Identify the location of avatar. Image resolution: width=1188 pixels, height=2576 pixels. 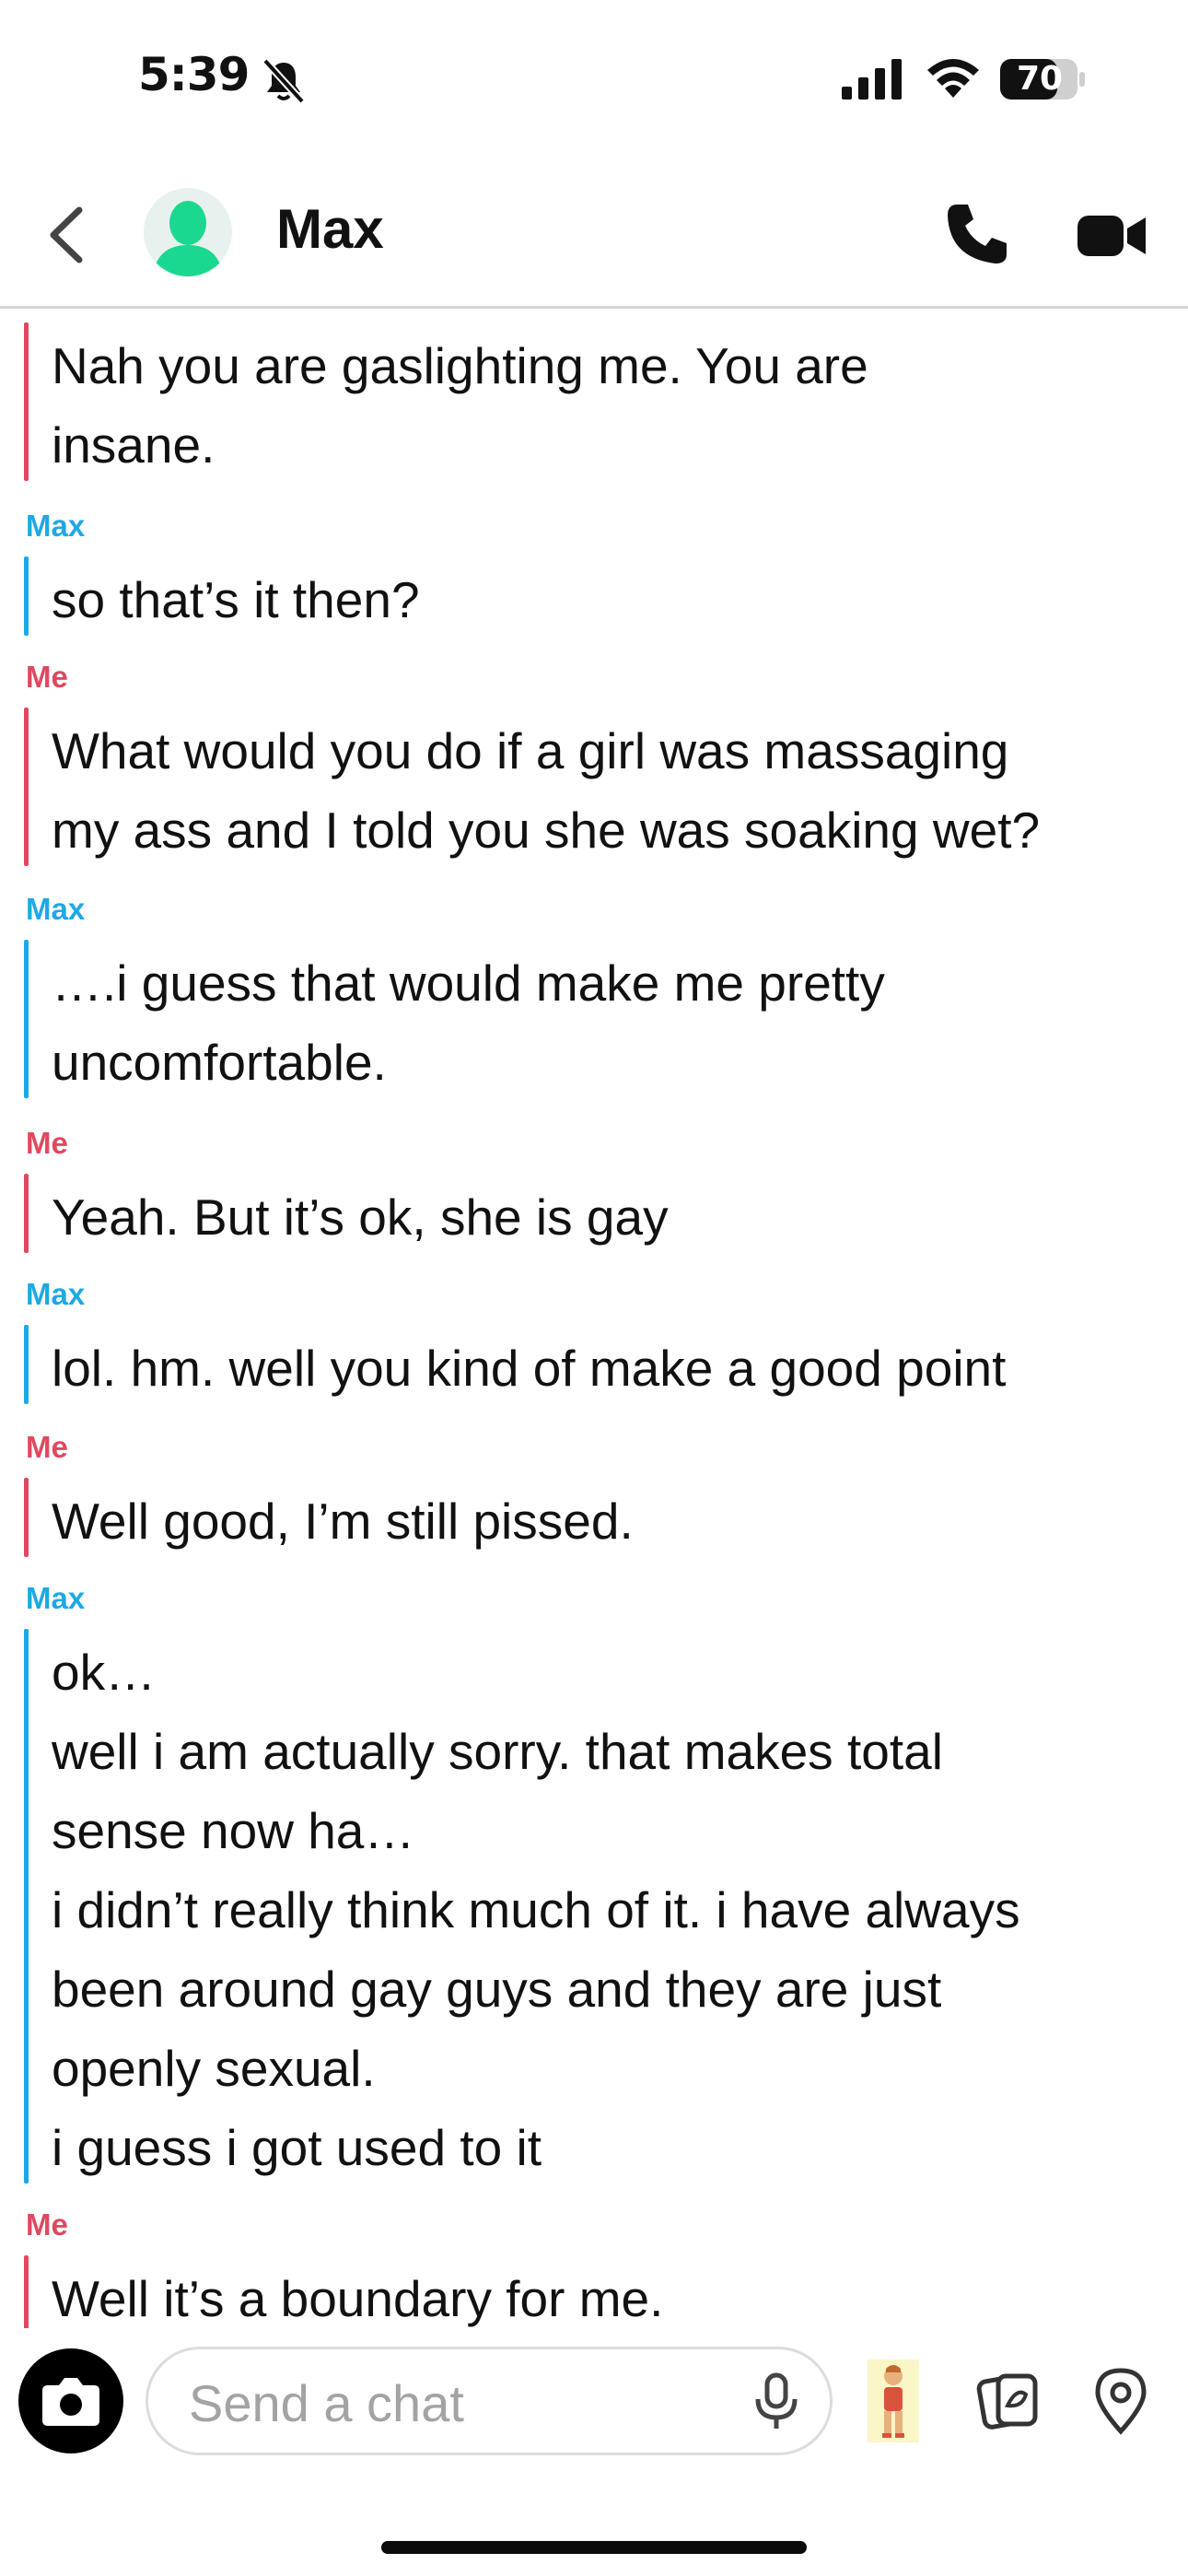
(188, 232).